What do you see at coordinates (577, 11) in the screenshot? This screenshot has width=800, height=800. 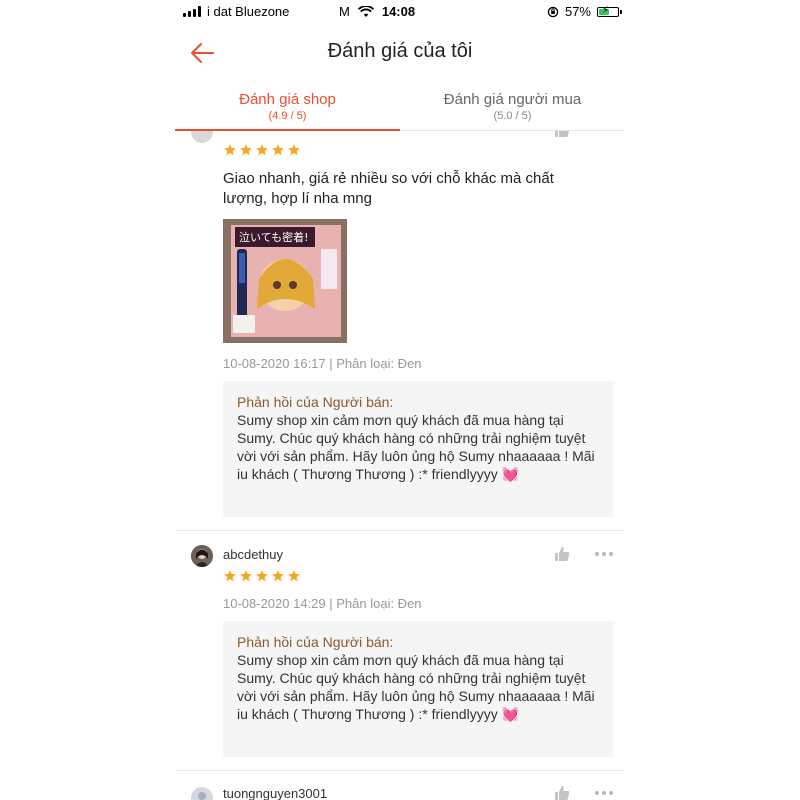 I see `battery-percent: 57%` at bounding box center [577, 11].